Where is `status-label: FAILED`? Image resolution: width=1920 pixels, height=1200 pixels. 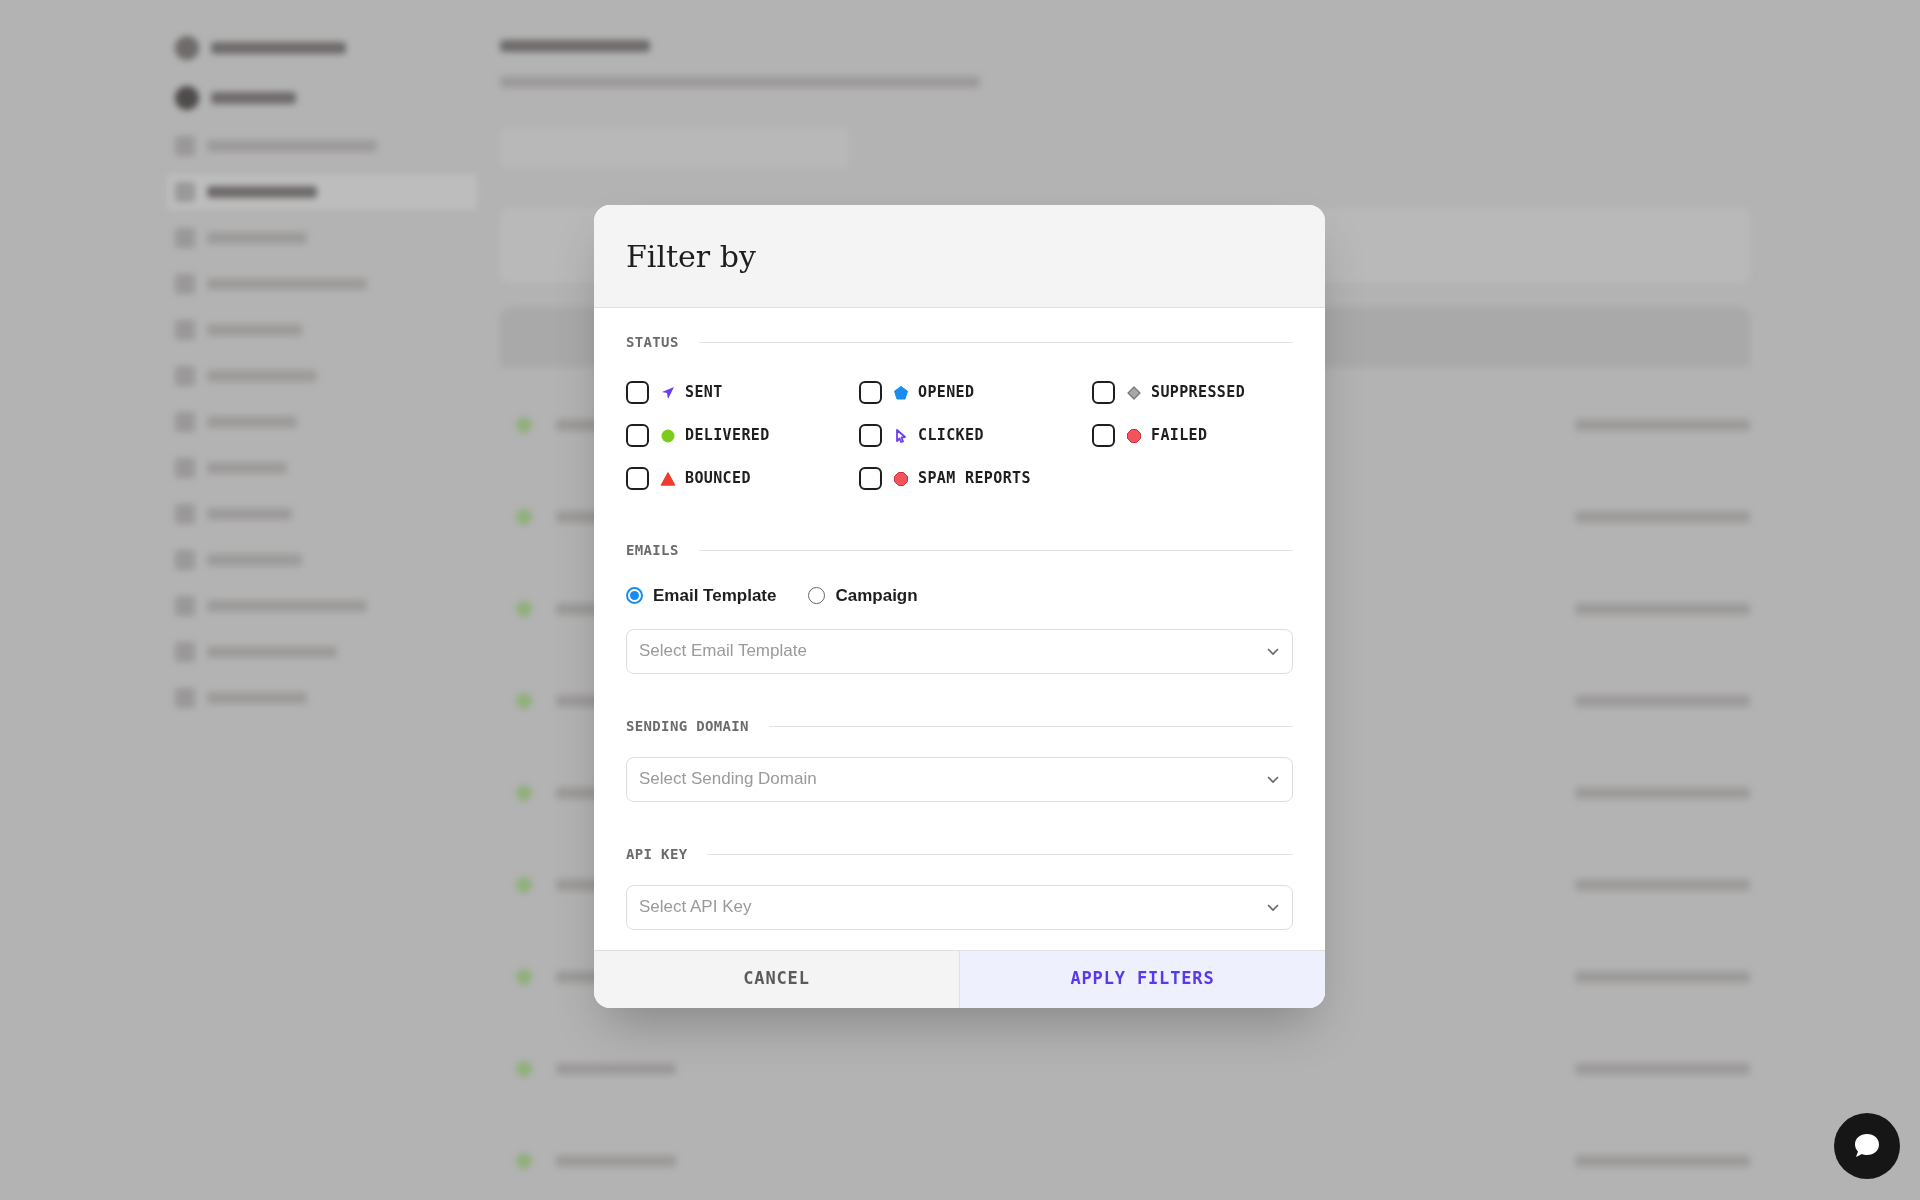 status-label: FAILED is located at coordinates (1179, 436).